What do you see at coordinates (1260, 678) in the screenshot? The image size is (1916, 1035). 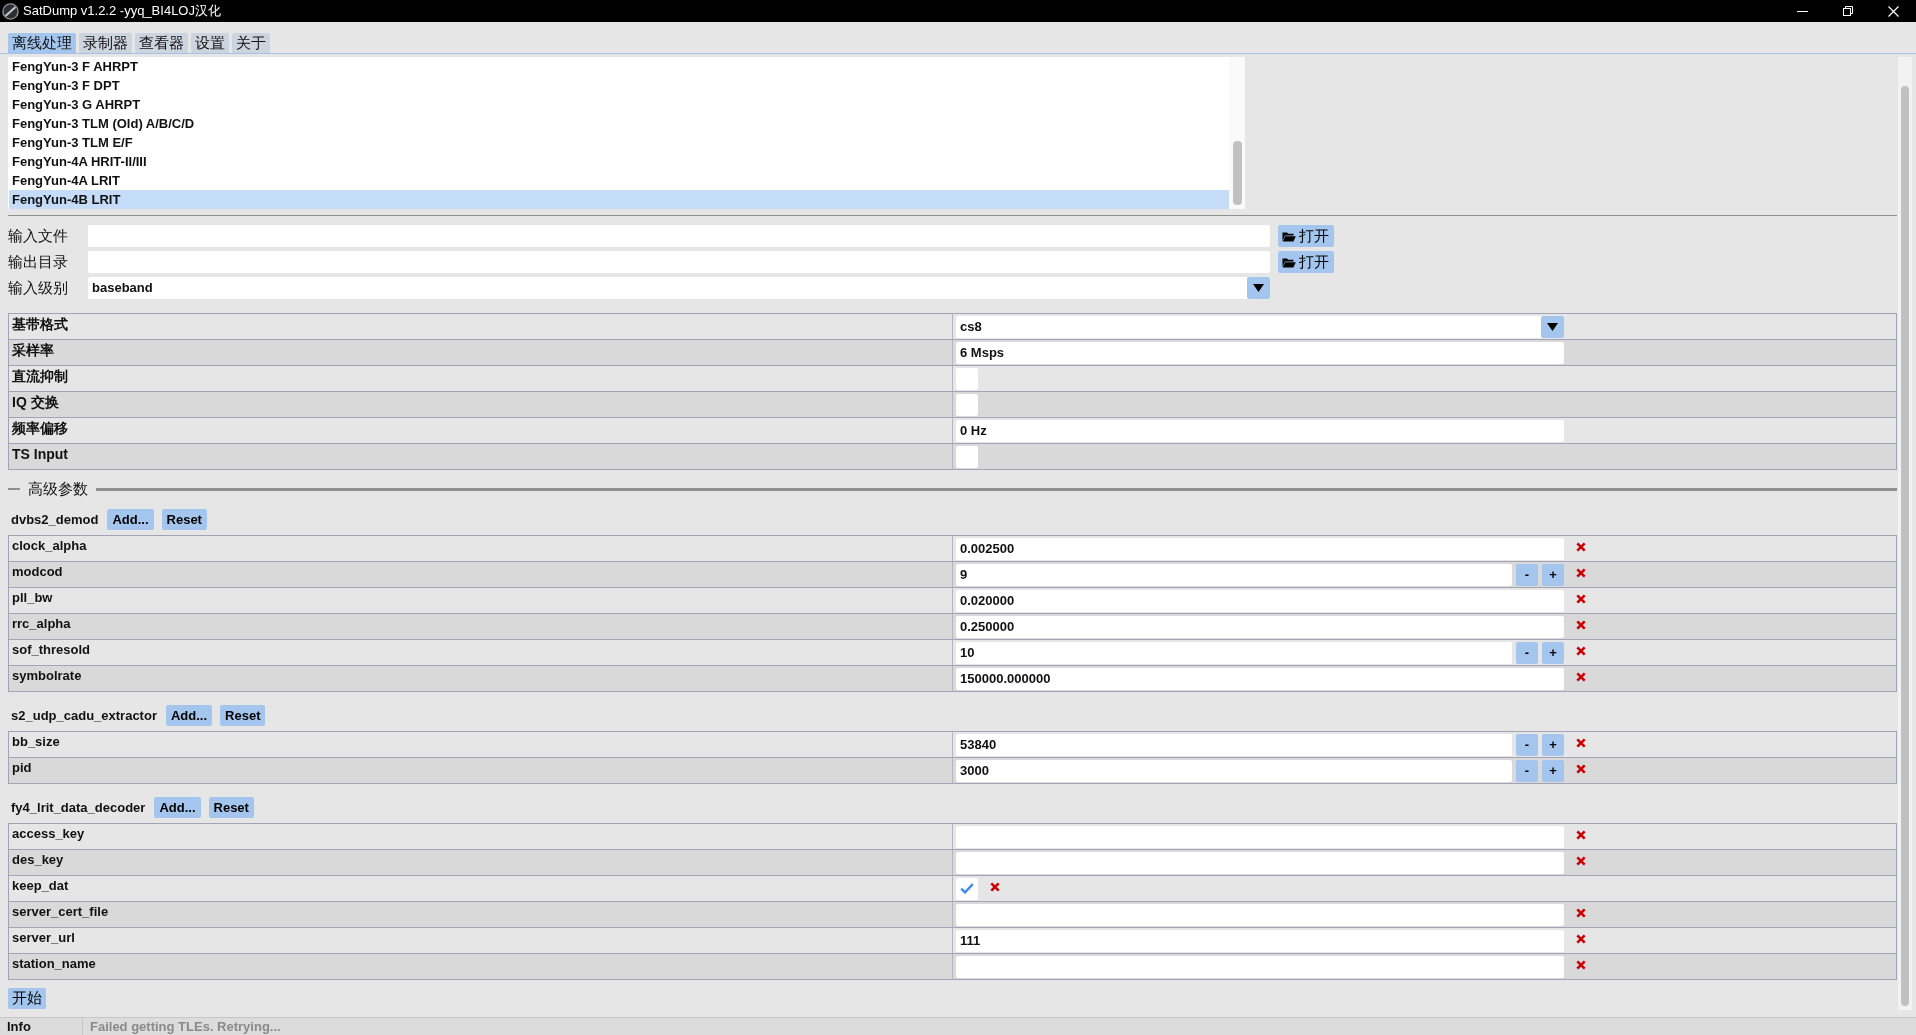 I see `input-field: 150000.000000` at bounding box center [1260, 678].